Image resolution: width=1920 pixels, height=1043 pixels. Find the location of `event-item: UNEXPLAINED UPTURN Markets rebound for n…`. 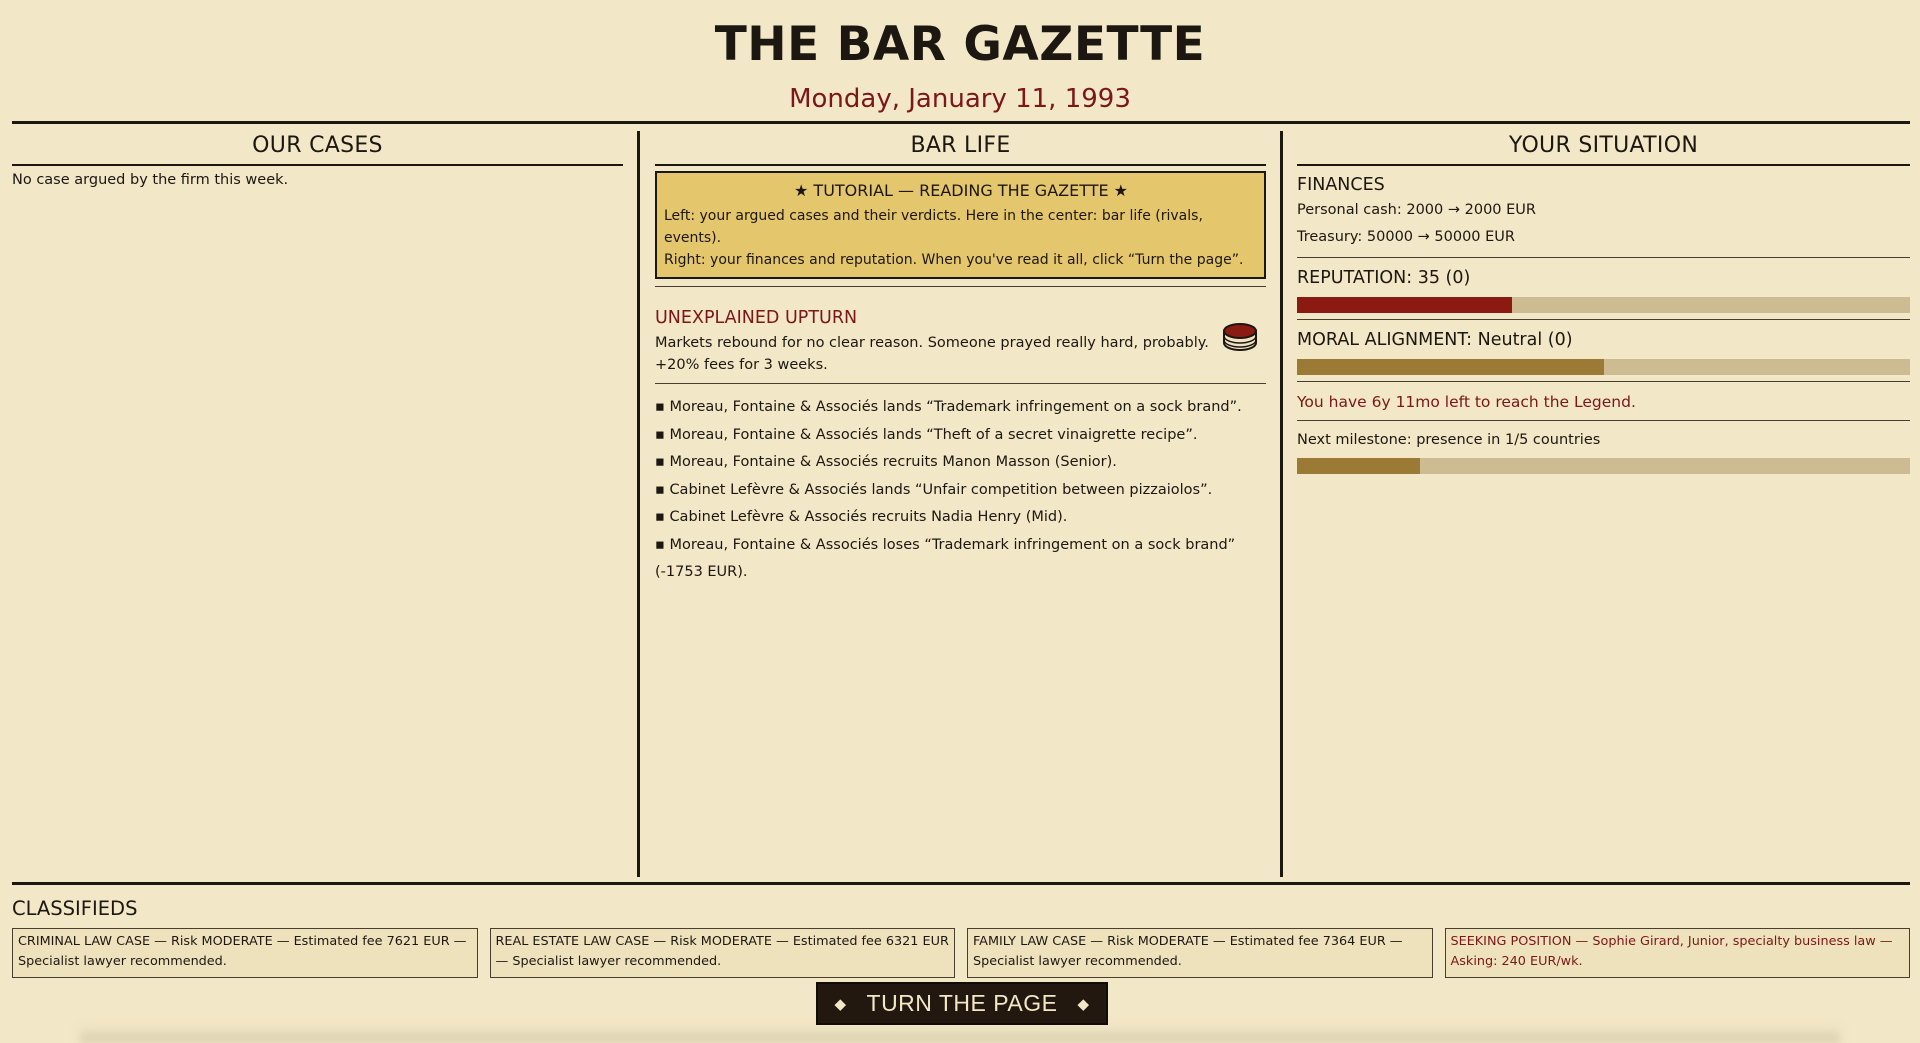

event-item: UNEXPLAINED UPTURN Markets rebound for n… is located at coordinates (960, 335).